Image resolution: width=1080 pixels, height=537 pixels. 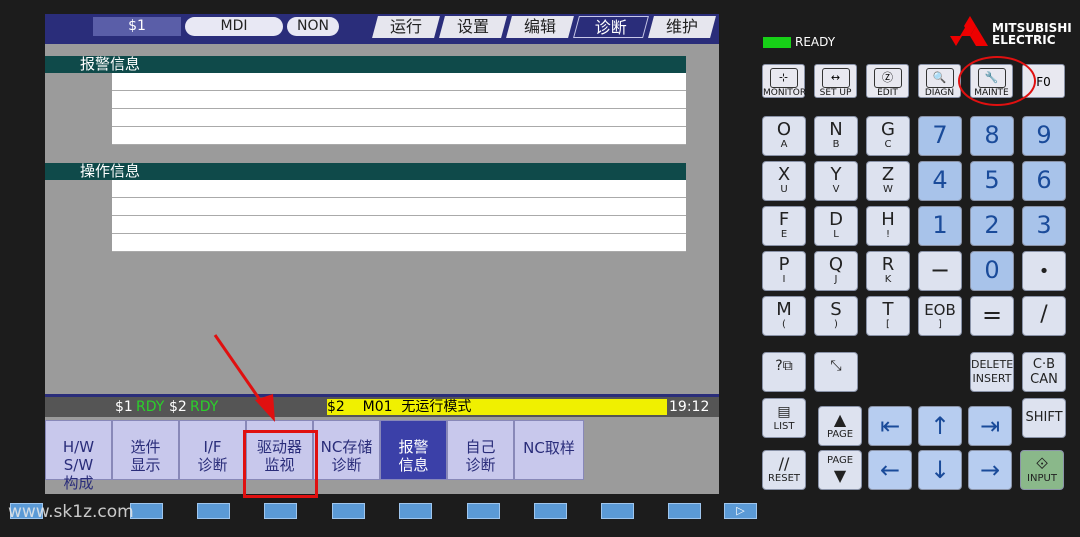 I want to click on key-n: NB, so click(x=836, y=136).